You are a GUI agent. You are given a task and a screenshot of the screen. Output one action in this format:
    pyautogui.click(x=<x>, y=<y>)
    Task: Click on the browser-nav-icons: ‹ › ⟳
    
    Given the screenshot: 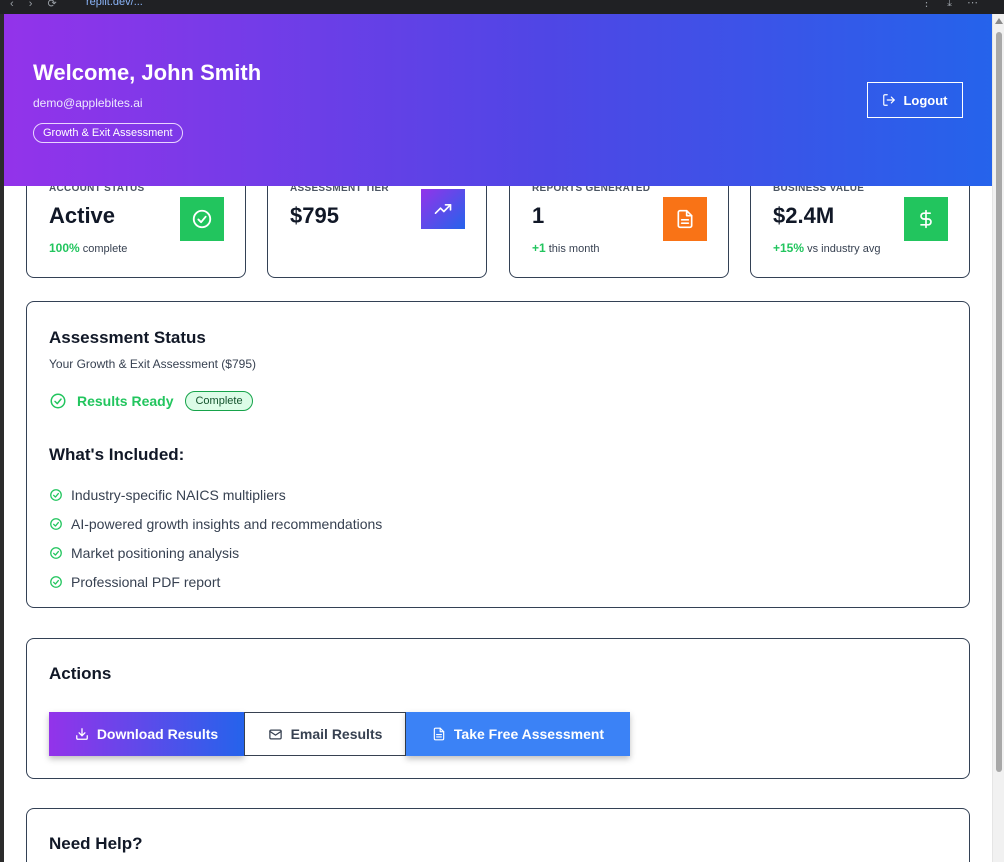 What is the action you would take?
    pyautogui.click(x=36, y=5)
    